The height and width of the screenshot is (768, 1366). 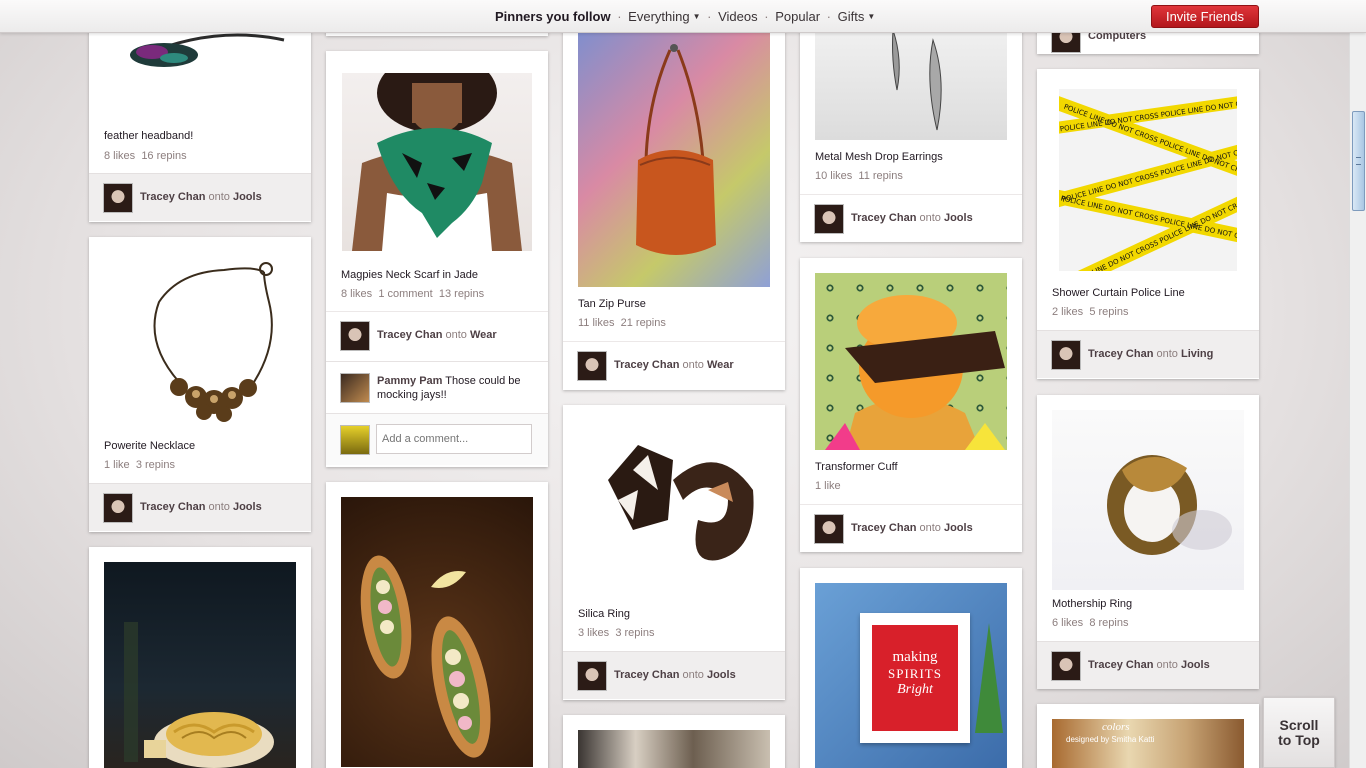 I want to click on pin-sandwiches, so click(x=437, y=625).